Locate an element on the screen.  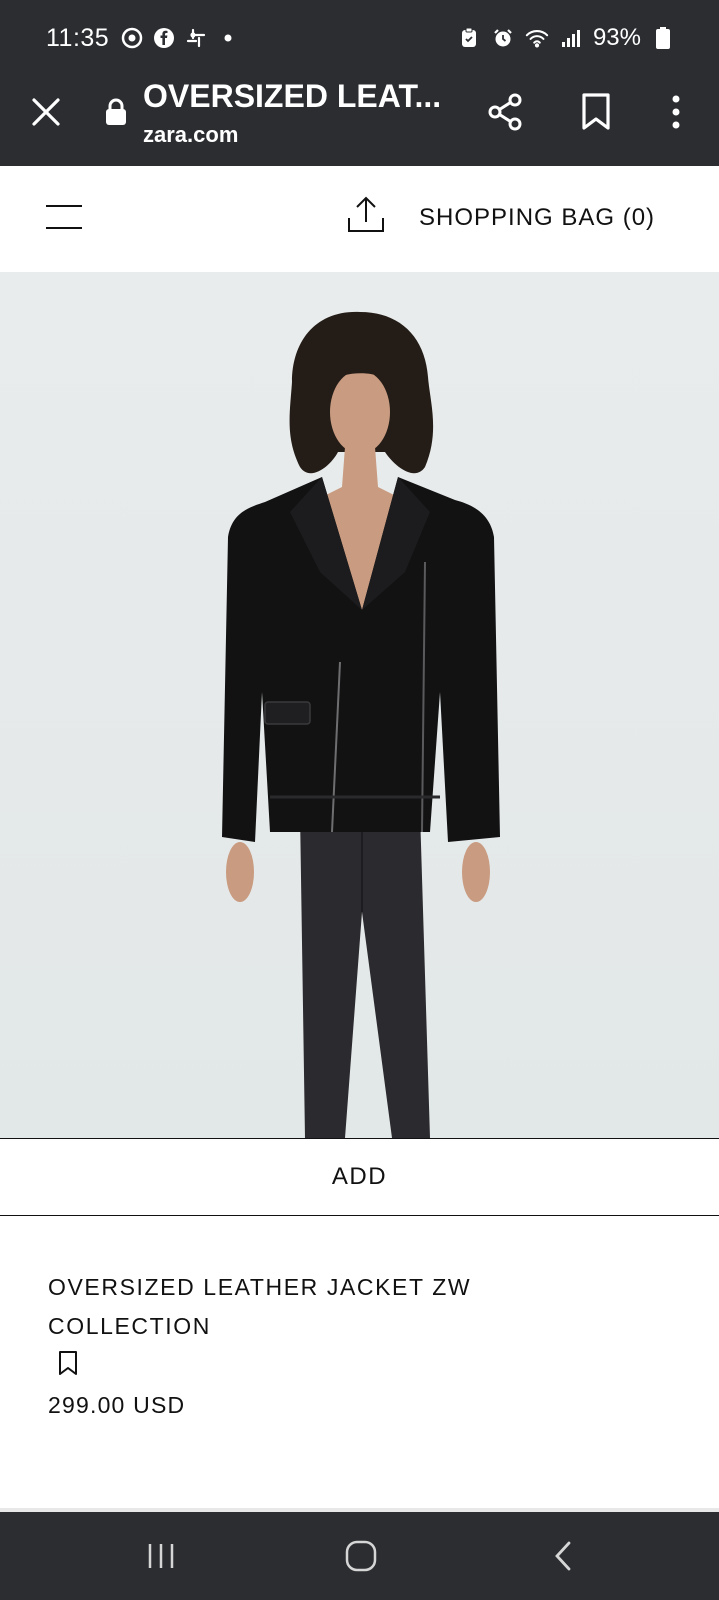
bookmark-icon is located at coordinates (596, 112).